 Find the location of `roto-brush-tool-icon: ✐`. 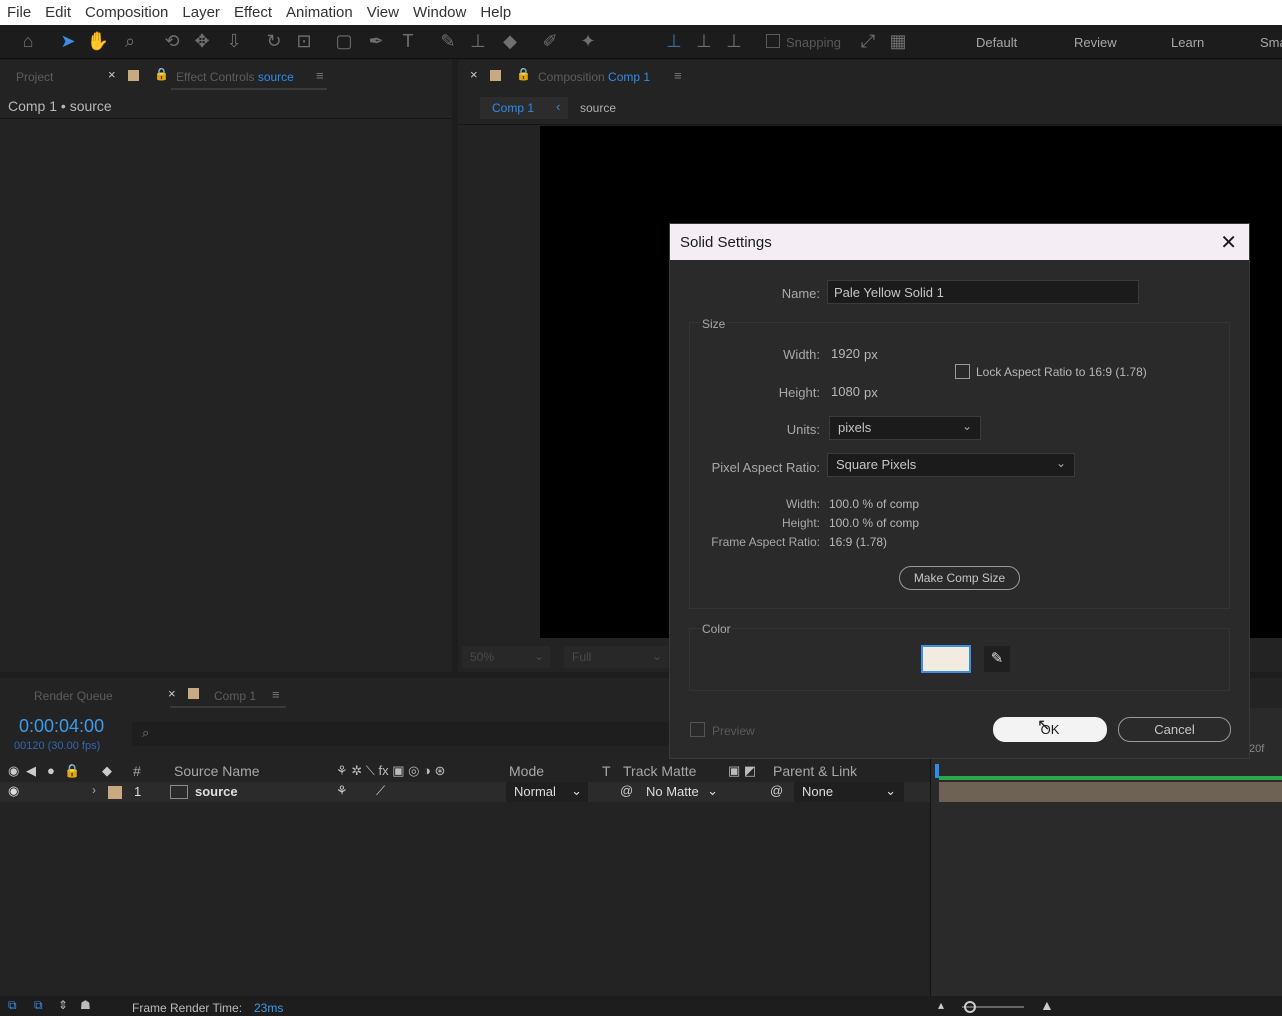

roto-brush-tool-icon: ✐ is located at coordinates (550, 41).